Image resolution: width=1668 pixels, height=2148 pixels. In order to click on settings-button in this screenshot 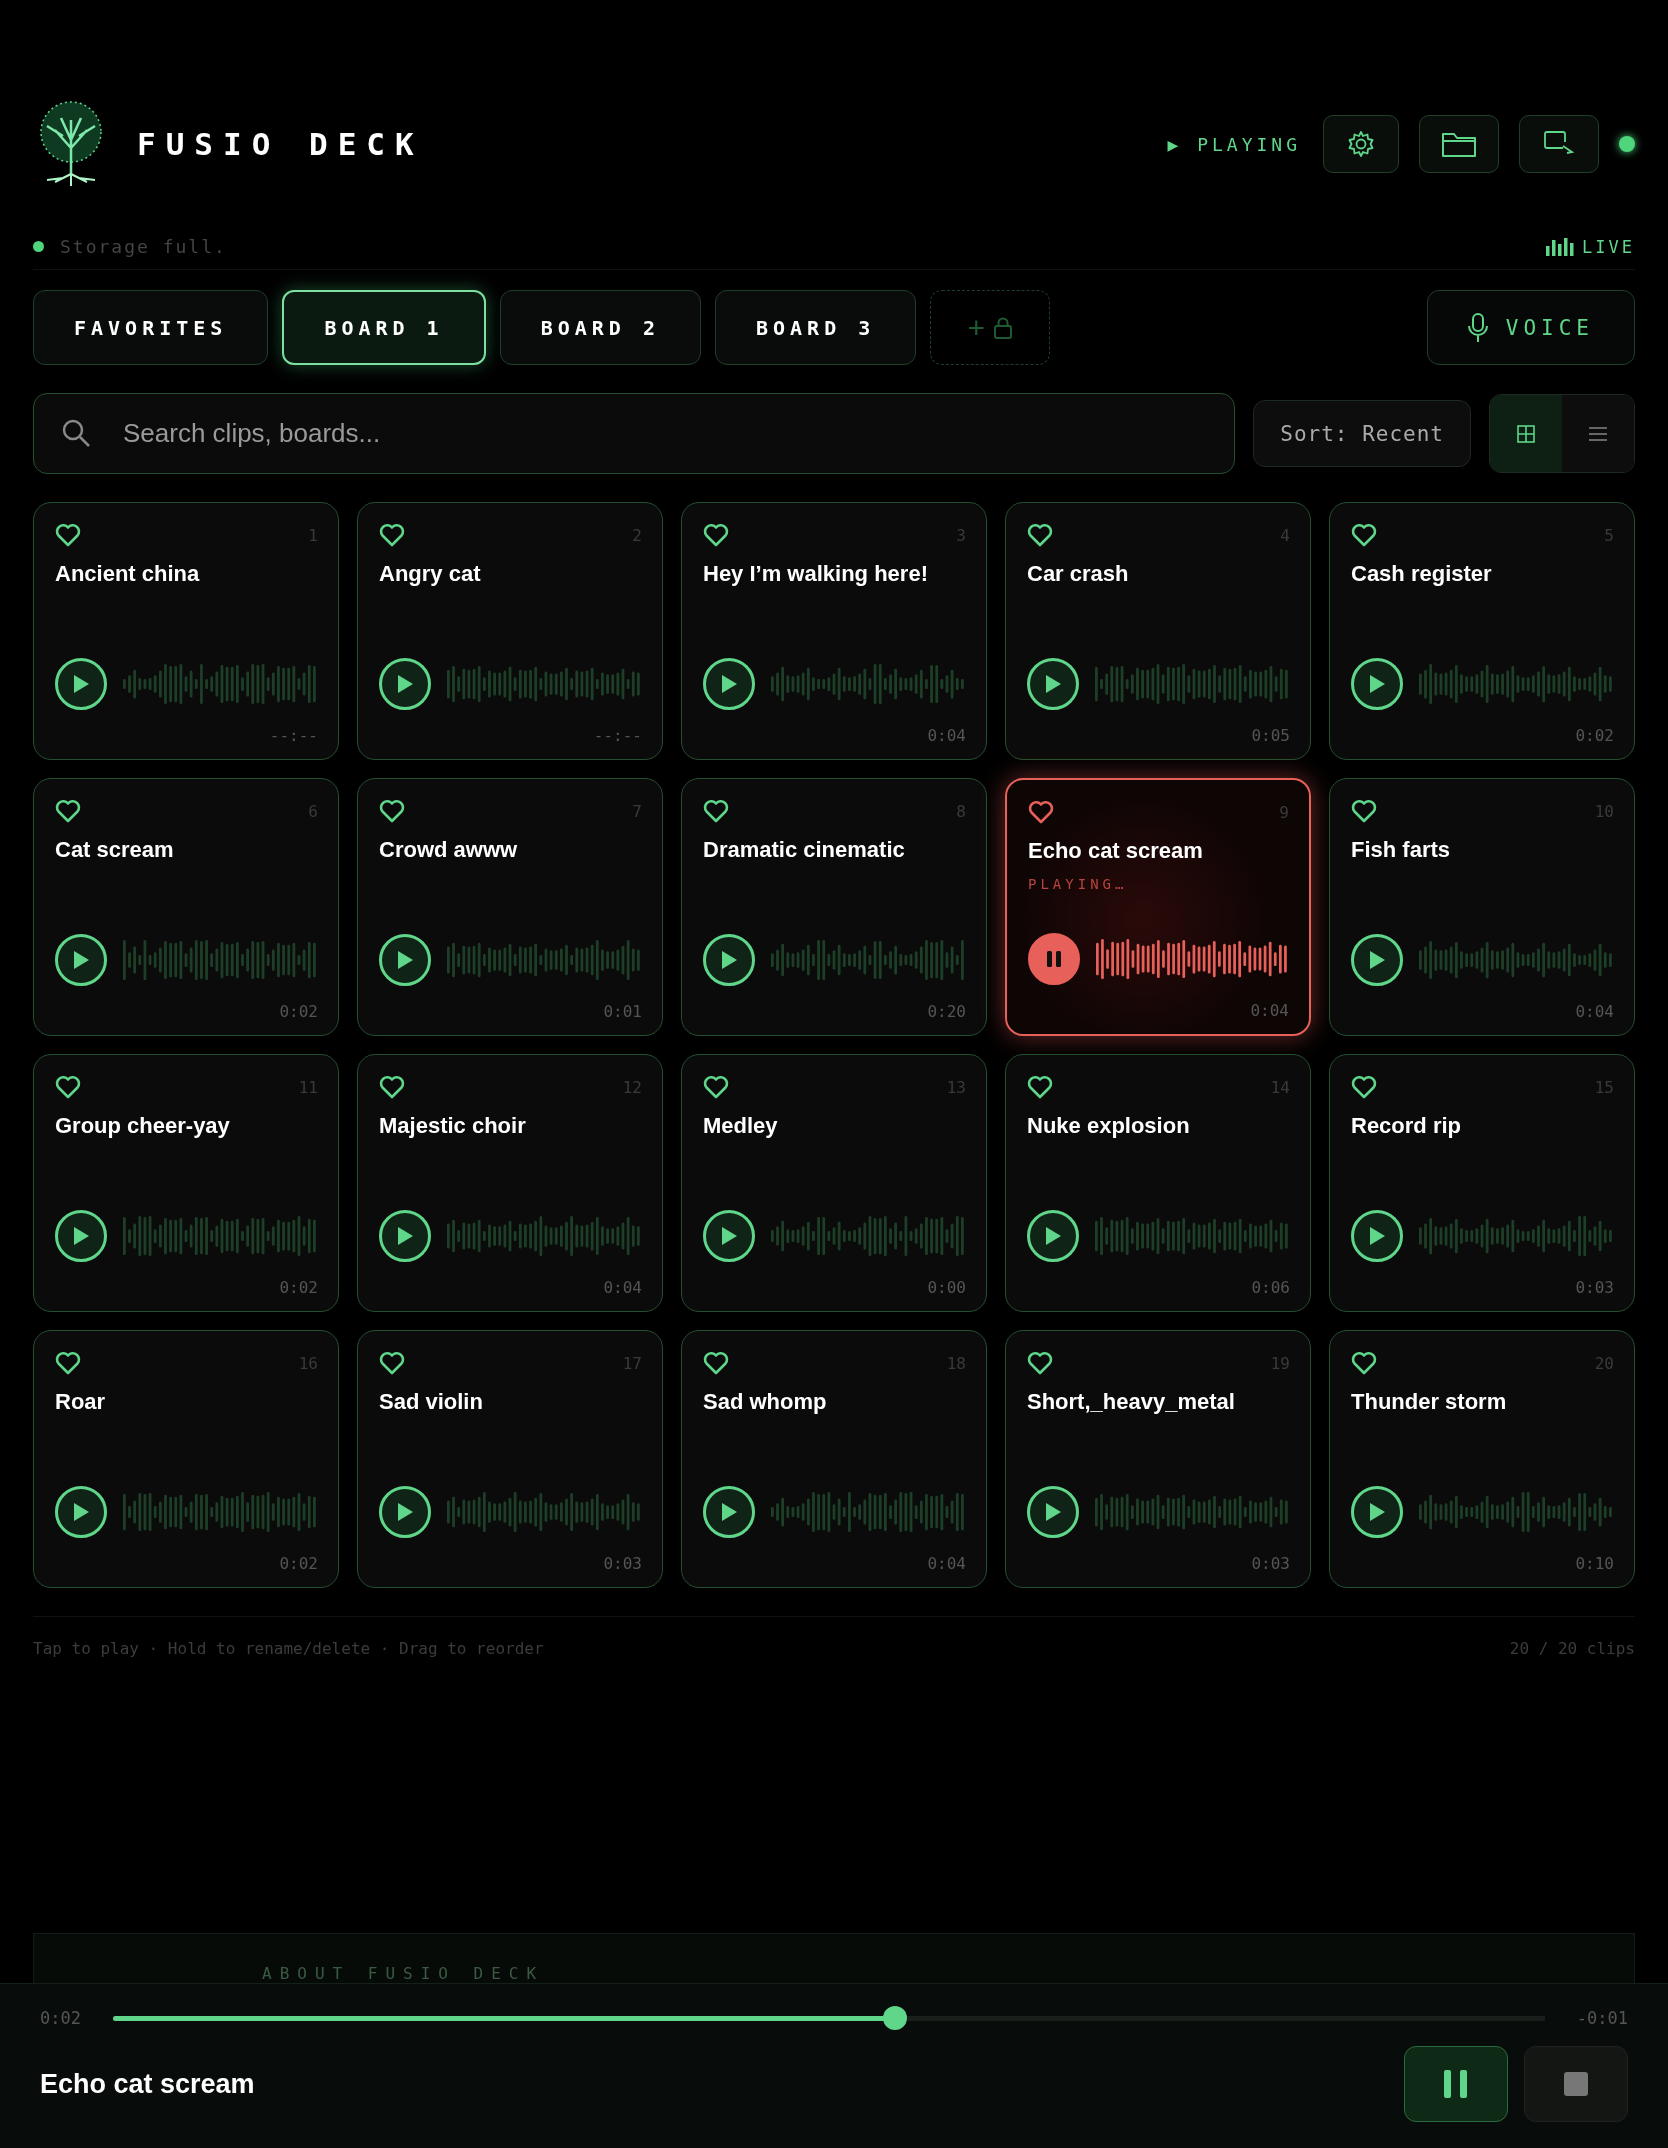, I will do `click(1361, 144)`.